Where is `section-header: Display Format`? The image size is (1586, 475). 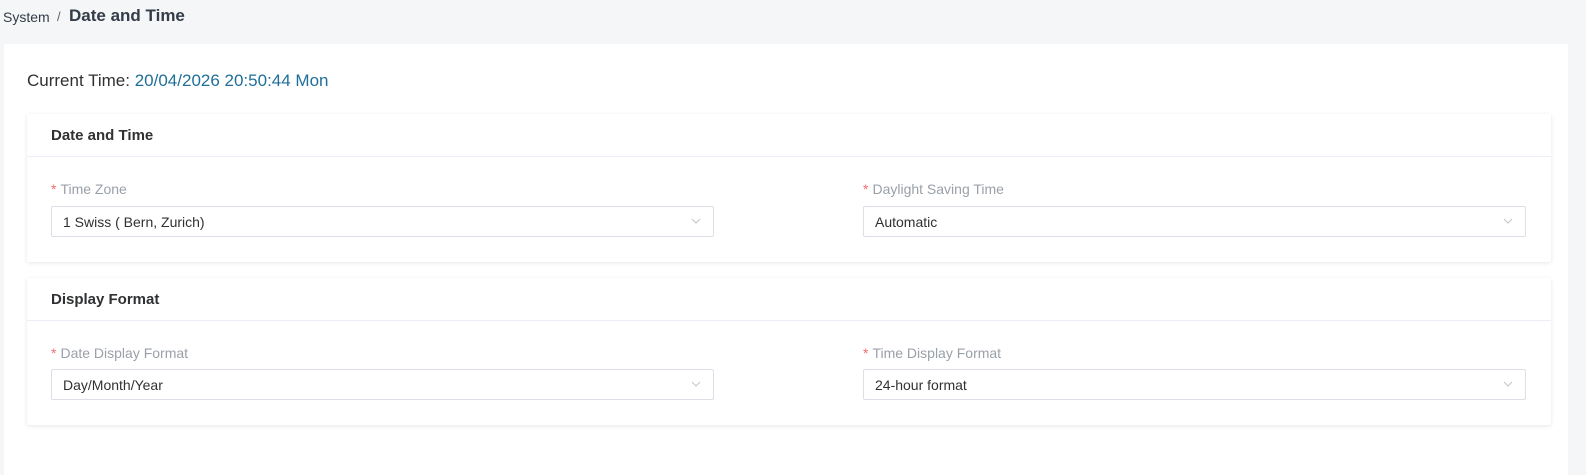 section-header: Display Format is located at coordinates (789, 299).